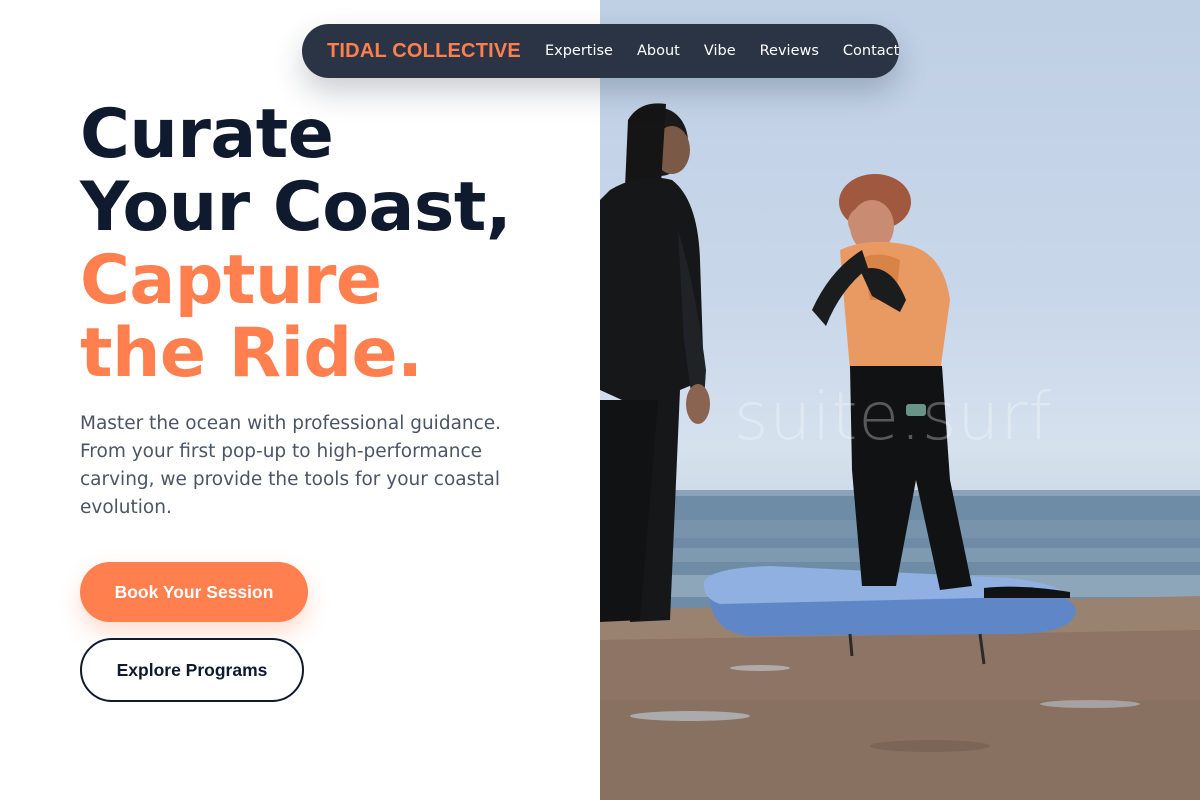 The image size is (1200, 800). What do you see at coordinates (194, 592) in the screenshot?
I see `book-session-button: Book Your Session` at bounding box center [194, 592].